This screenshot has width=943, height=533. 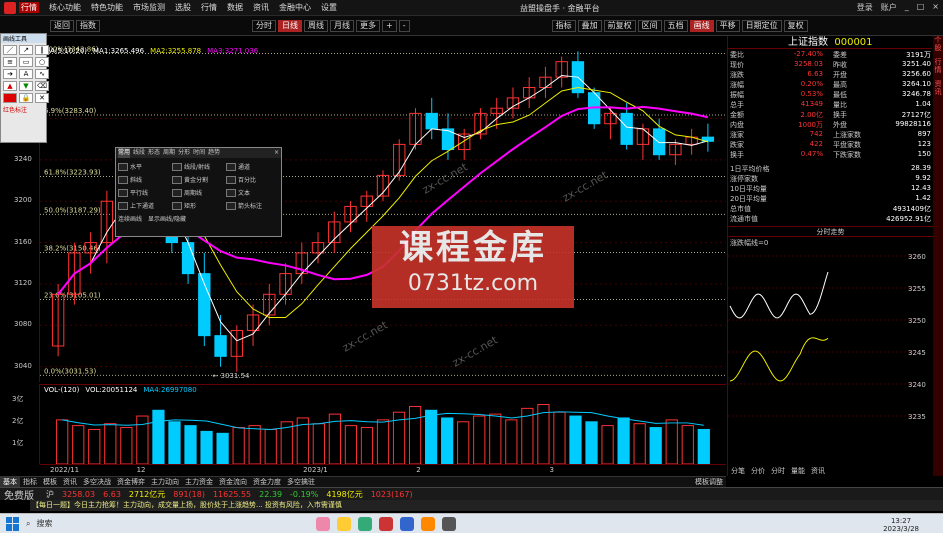 I want to click on delete-tool-icon: ✕, so click(x=42, y=98).